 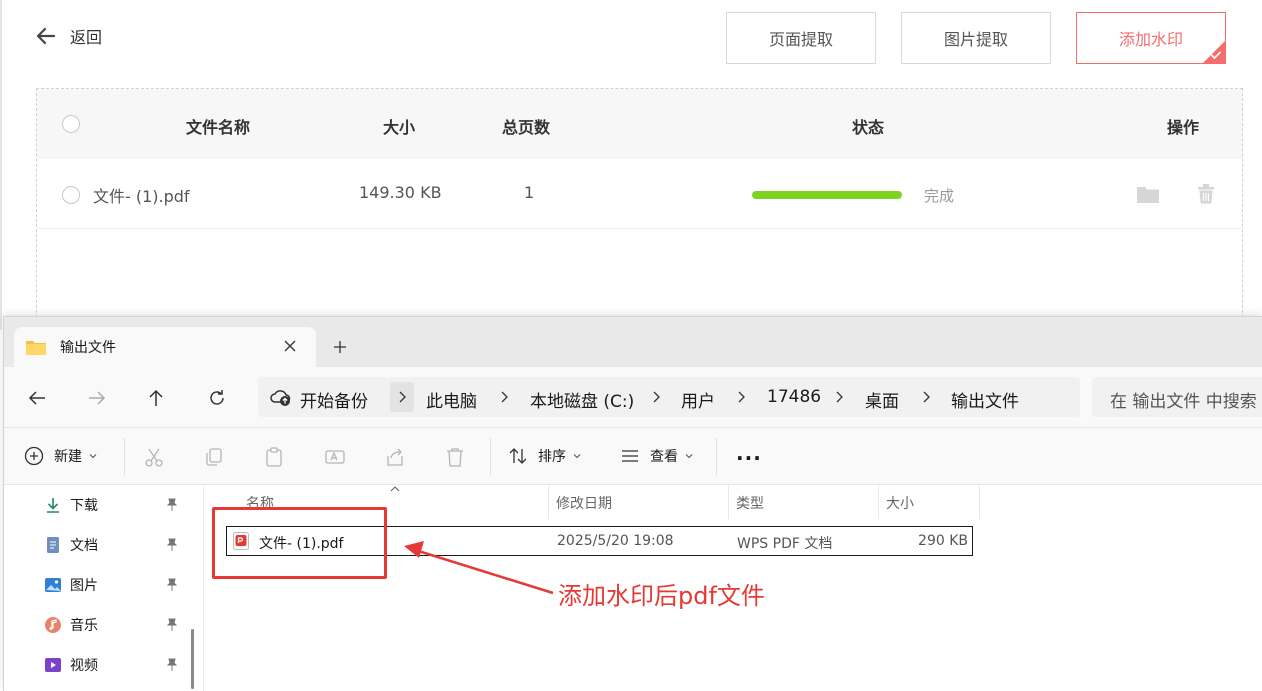 I want to click on header-file-name: 文件名称, so click(x=218, y=127).